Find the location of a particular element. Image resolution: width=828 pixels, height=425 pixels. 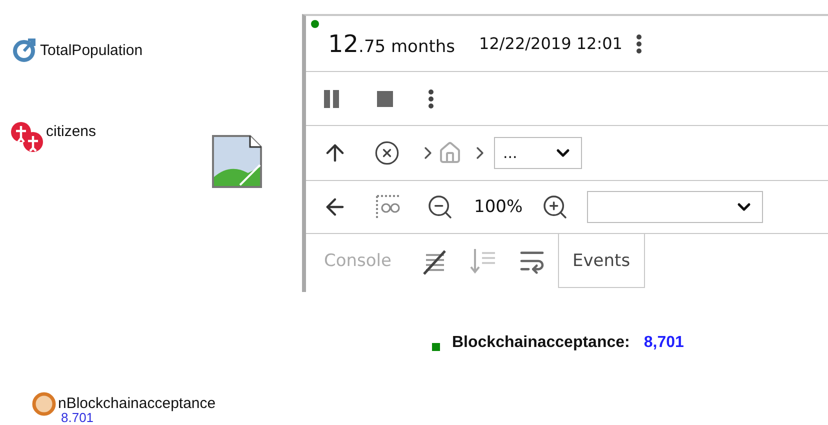

origin-button is located at coordinates (388, 207).